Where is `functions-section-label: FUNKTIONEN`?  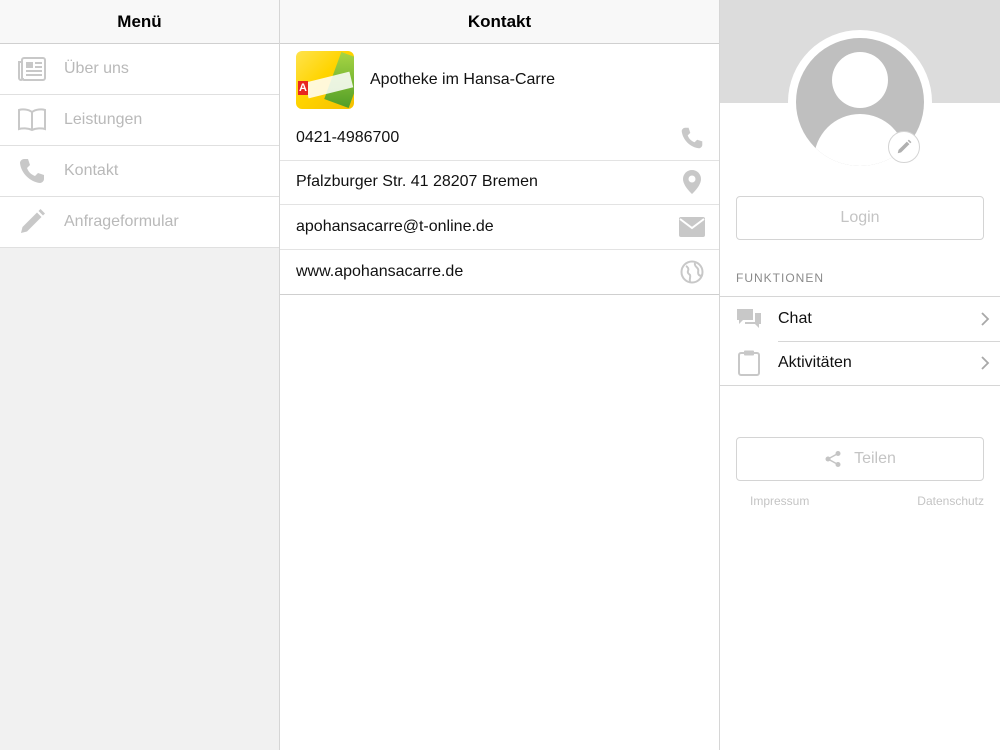
functions-section-label: FUNKTIONEN is located at coordinates (780, 278).